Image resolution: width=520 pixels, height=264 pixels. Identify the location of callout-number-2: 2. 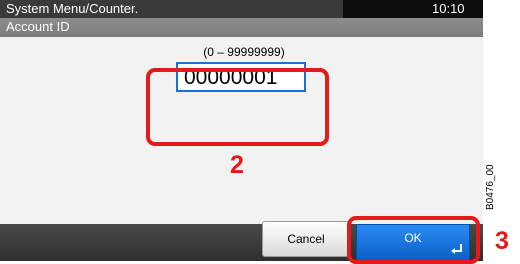
(237, 165).